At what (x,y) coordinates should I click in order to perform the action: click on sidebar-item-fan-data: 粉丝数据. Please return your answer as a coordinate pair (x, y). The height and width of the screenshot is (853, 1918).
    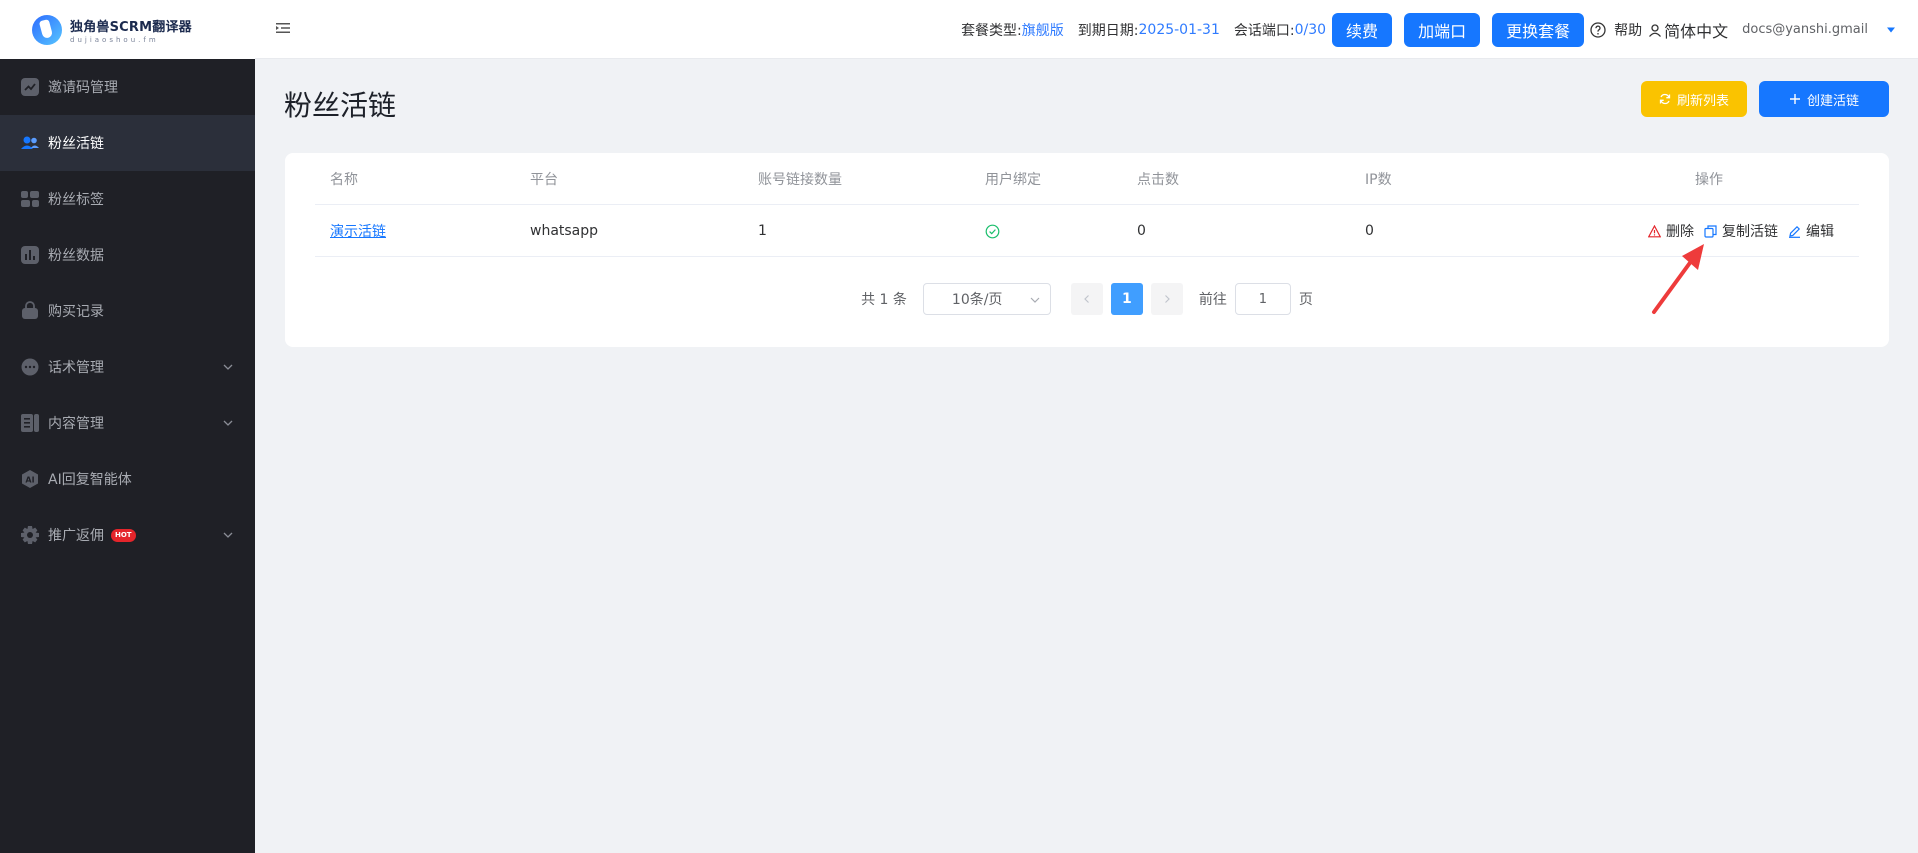
    Looking at the image, I should click on (127, 255).